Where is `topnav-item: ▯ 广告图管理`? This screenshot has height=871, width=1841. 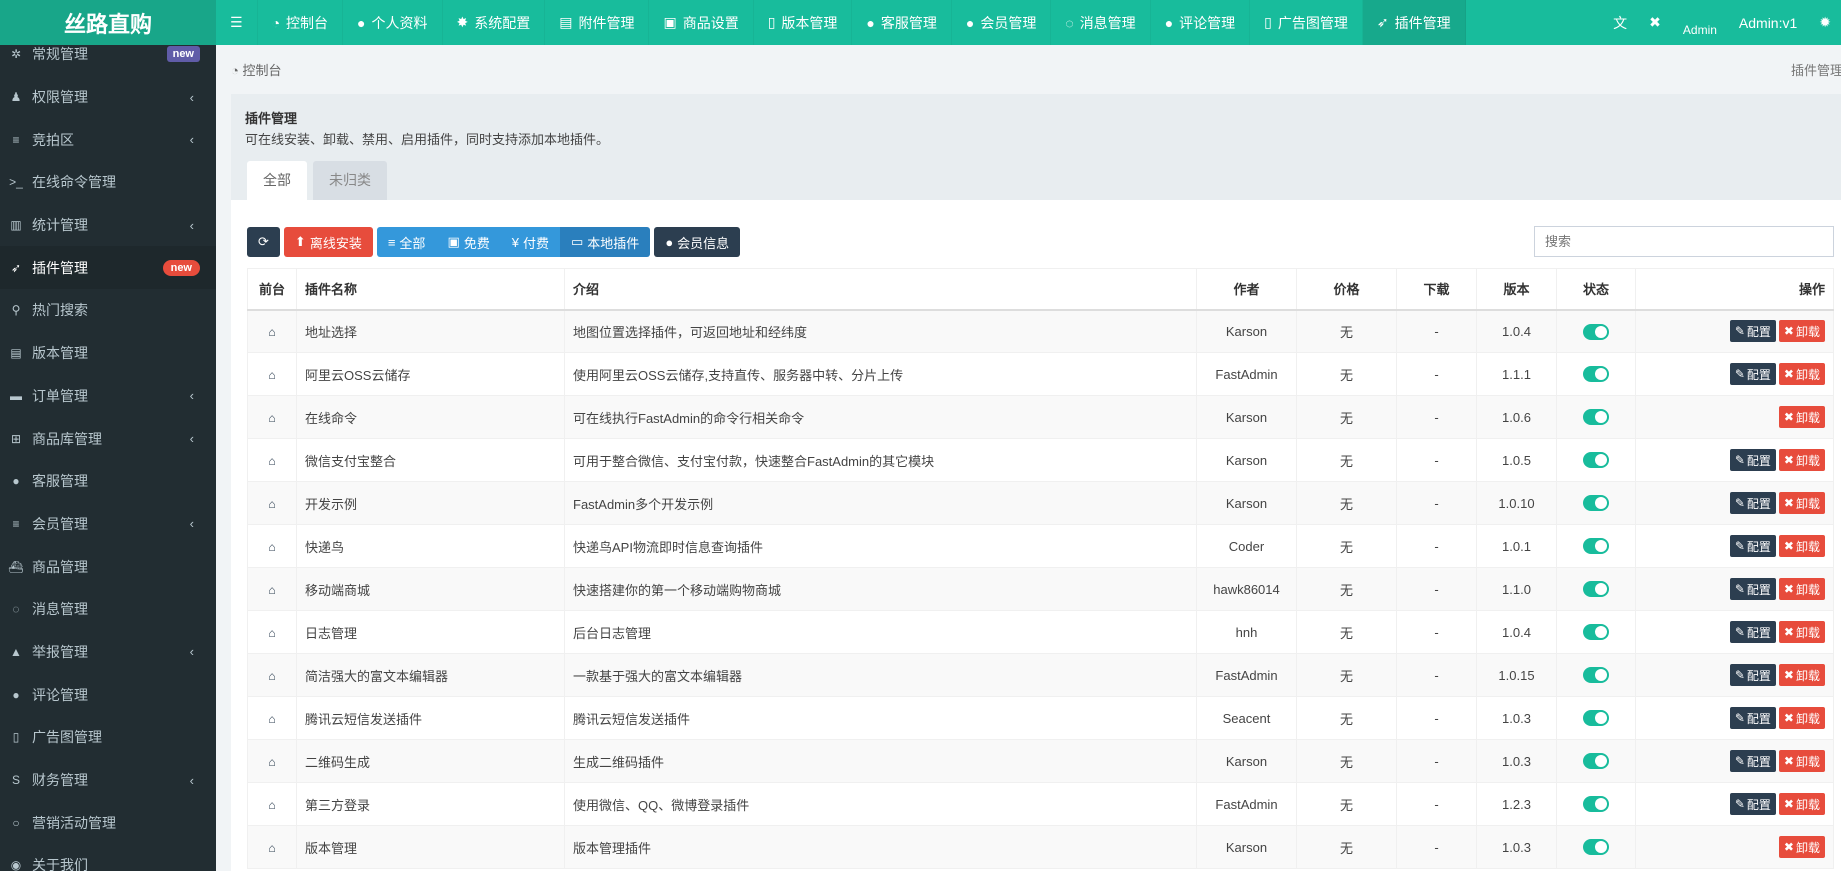
topnav-item: ▯ 广告图管理 is located at coordinates (1306, 22).